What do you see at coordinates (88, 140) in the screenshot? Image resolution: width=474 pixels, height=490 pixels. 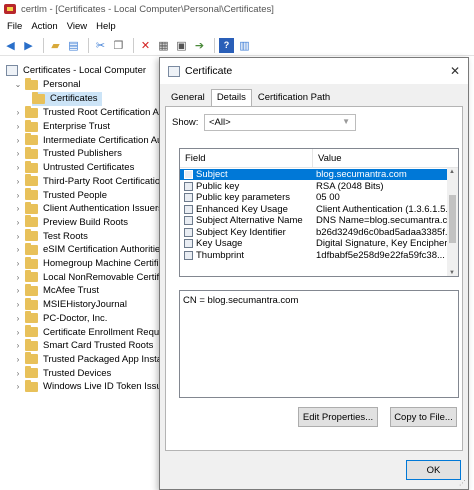 I see `tree-item-store: › Intermediate Certification Aut` at bounding box center [88, 140].